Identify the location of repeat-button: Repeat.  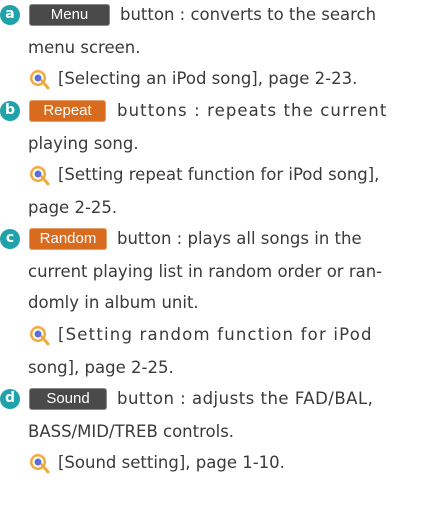
(67, 111).